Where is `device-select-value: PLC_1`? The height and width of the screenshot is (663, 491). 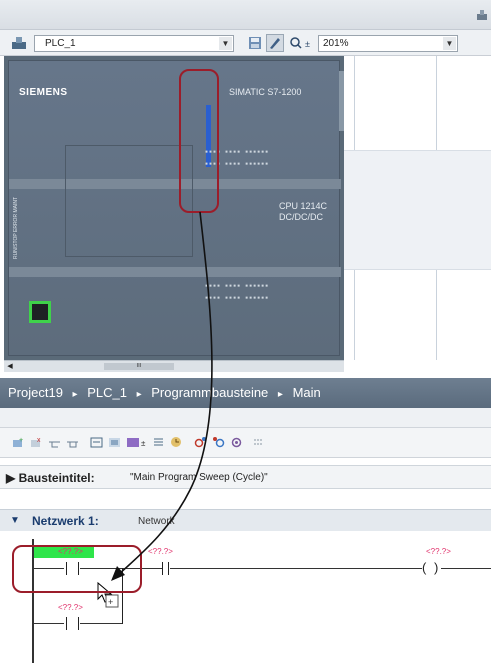 device-select-value: PLC_1 is located at coordinates (60, 43).